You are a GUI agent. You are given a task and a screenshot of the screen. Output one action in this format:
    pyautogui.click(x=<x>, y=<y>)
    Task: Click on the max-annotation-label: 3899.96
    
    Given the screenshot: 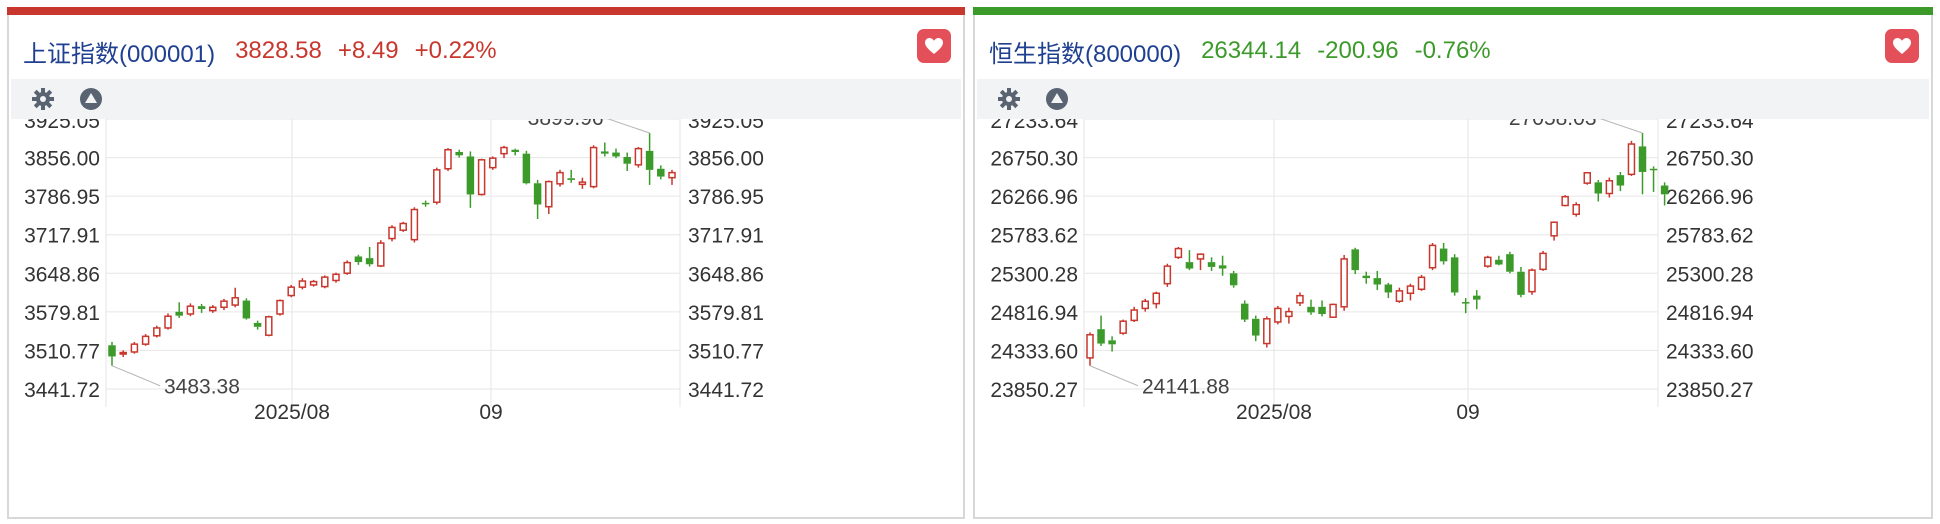 What is the action you would take?
    pyautogui.click(x=566, y=124)
    